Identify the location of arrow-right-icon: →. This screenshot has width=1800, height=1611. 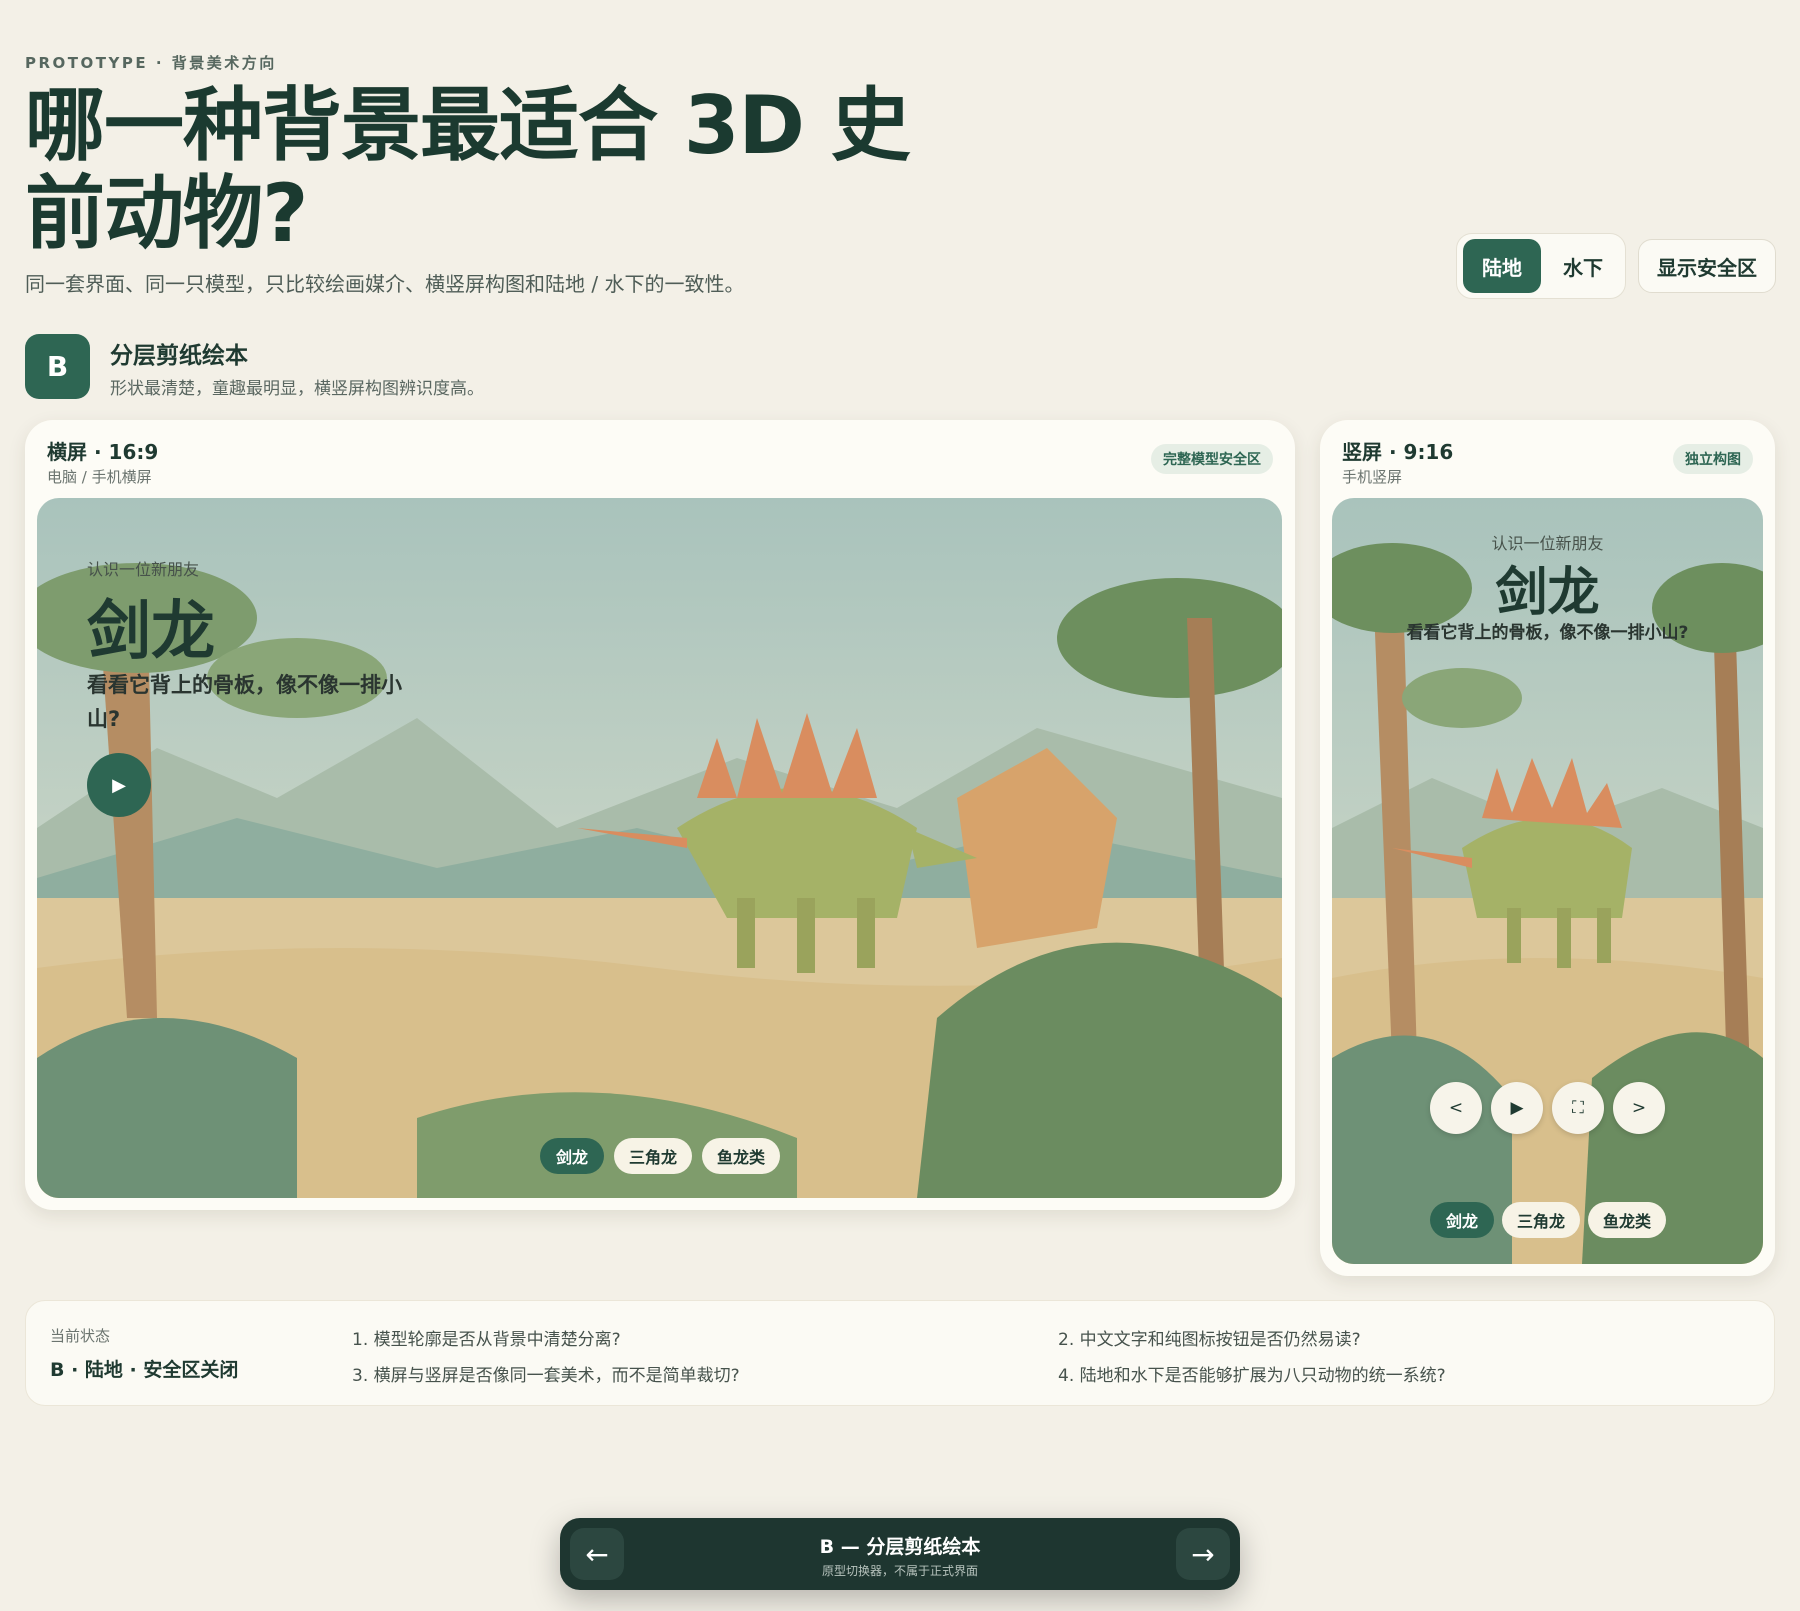
(1203, 1554).